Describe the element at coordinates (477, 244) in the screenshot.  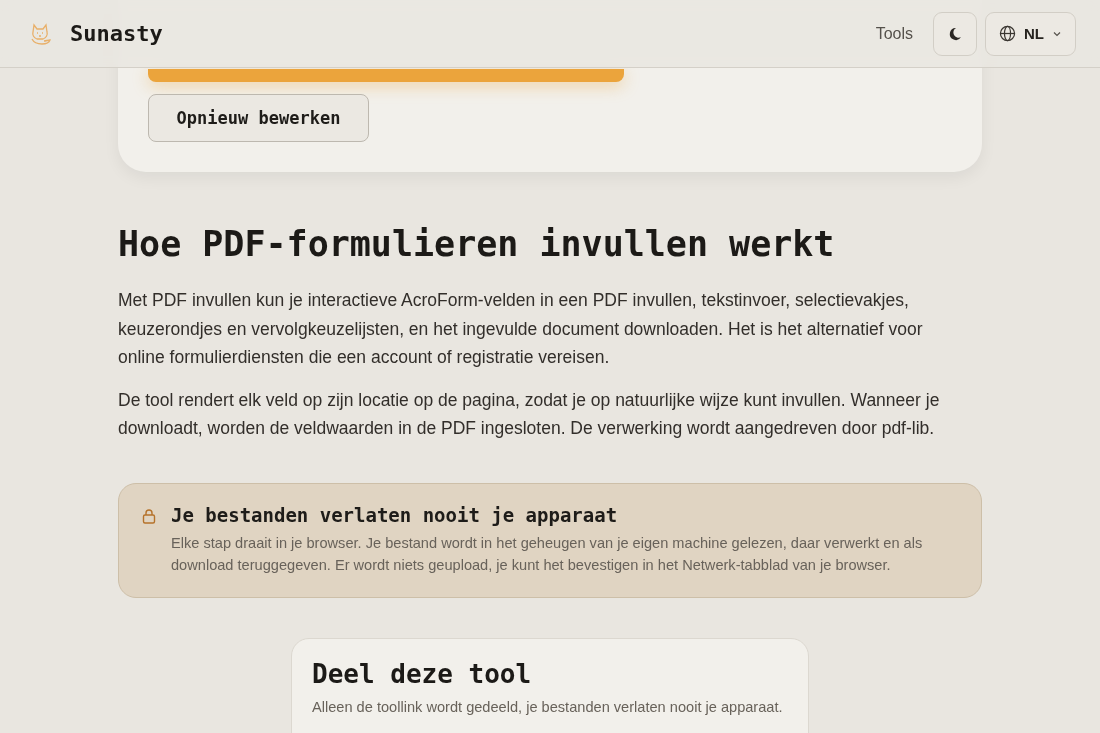
I see `section-heading: Hoe PDF-formulieren invullen werkt` at that location.